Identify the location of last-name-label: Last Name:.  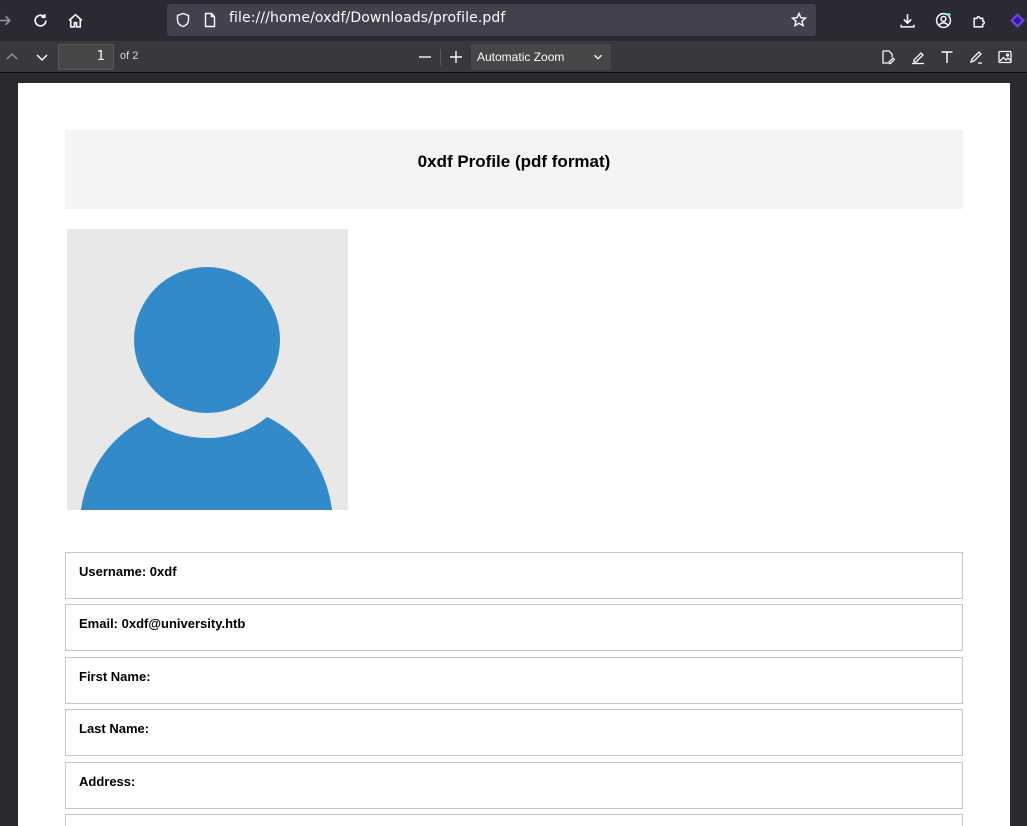
(114, 728).